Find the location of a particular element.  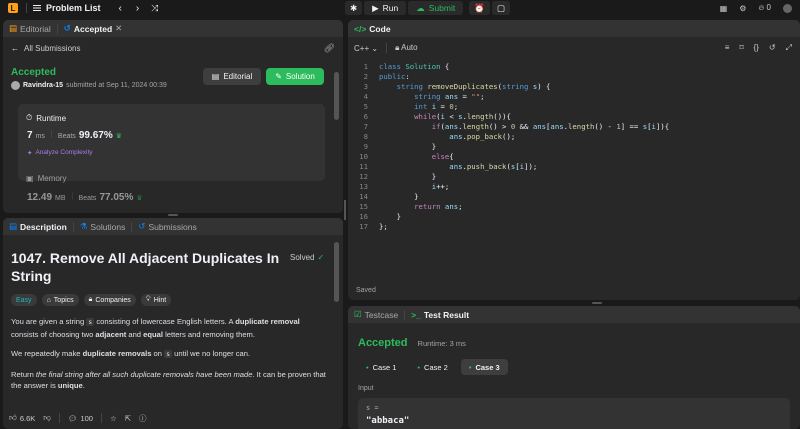

input-var: s = is located at coordinates (372, 408).